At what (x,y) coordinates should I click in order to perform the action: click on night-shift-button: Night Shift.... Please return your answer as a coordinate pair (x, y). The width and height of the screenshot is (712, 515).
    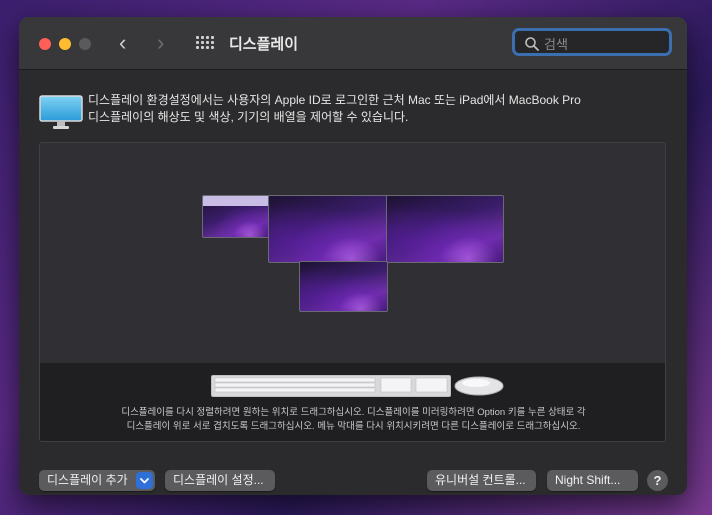
    Looking at the image, I should click on (592, 480).